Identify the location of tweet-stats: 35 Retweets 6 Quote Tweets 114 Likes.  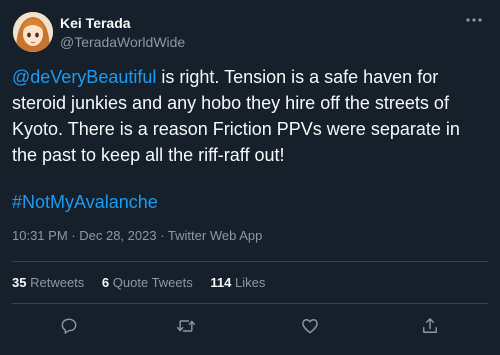
(145, 282).